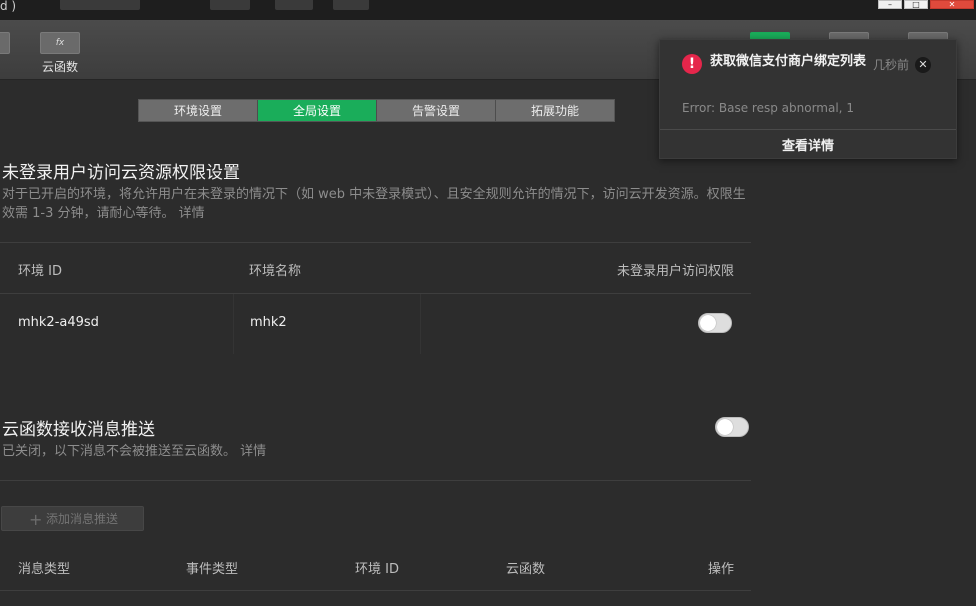  Describe the element at coordinates (923, 65) in the screenshot. I see `close-icon: ✕` at that location.